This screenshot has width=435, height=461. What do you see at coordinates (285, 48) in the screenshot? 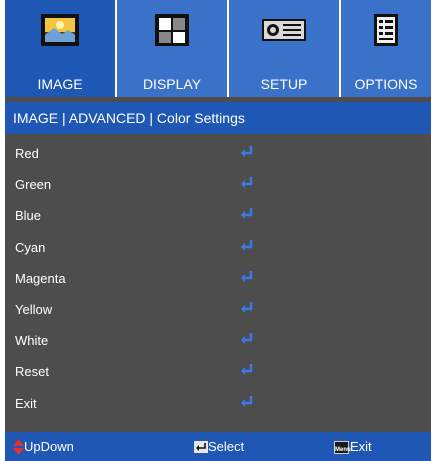
I see `tab-setup: SETUP` at bounding box center [285, 48].